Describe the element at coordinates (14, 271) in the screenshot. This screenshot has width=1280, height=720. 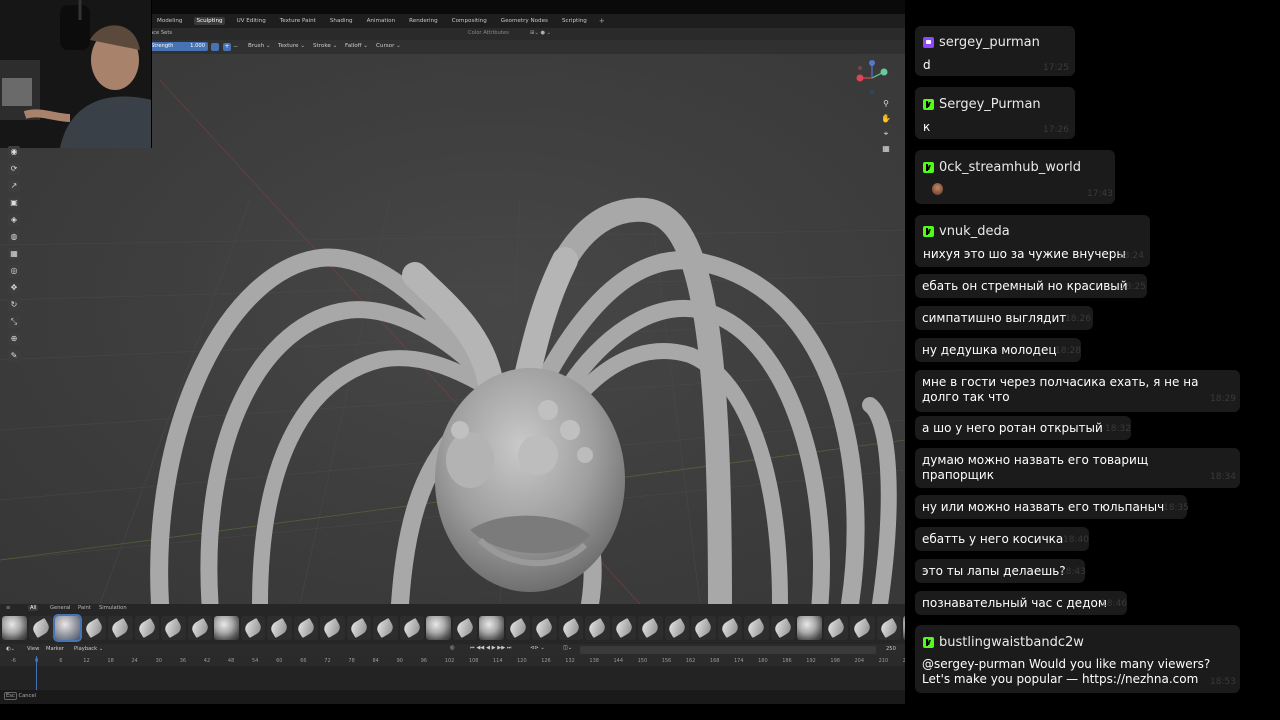
I see `trim-icon: ◎` at that location.